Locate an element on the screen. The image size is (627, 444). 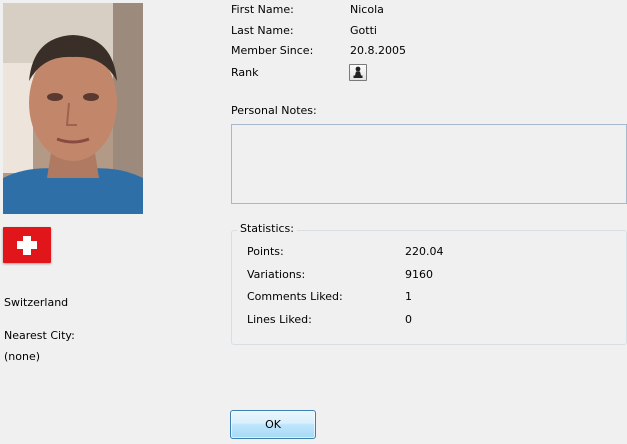
ok-button: OK is located at coordinates (273, 424).